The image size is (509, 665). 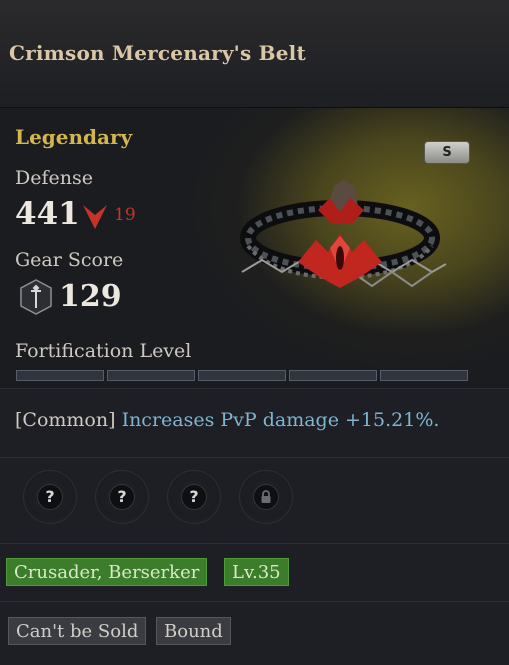 I want to click on cannot-sell-tag: Can't be Sold, so click(x=77, y=631).